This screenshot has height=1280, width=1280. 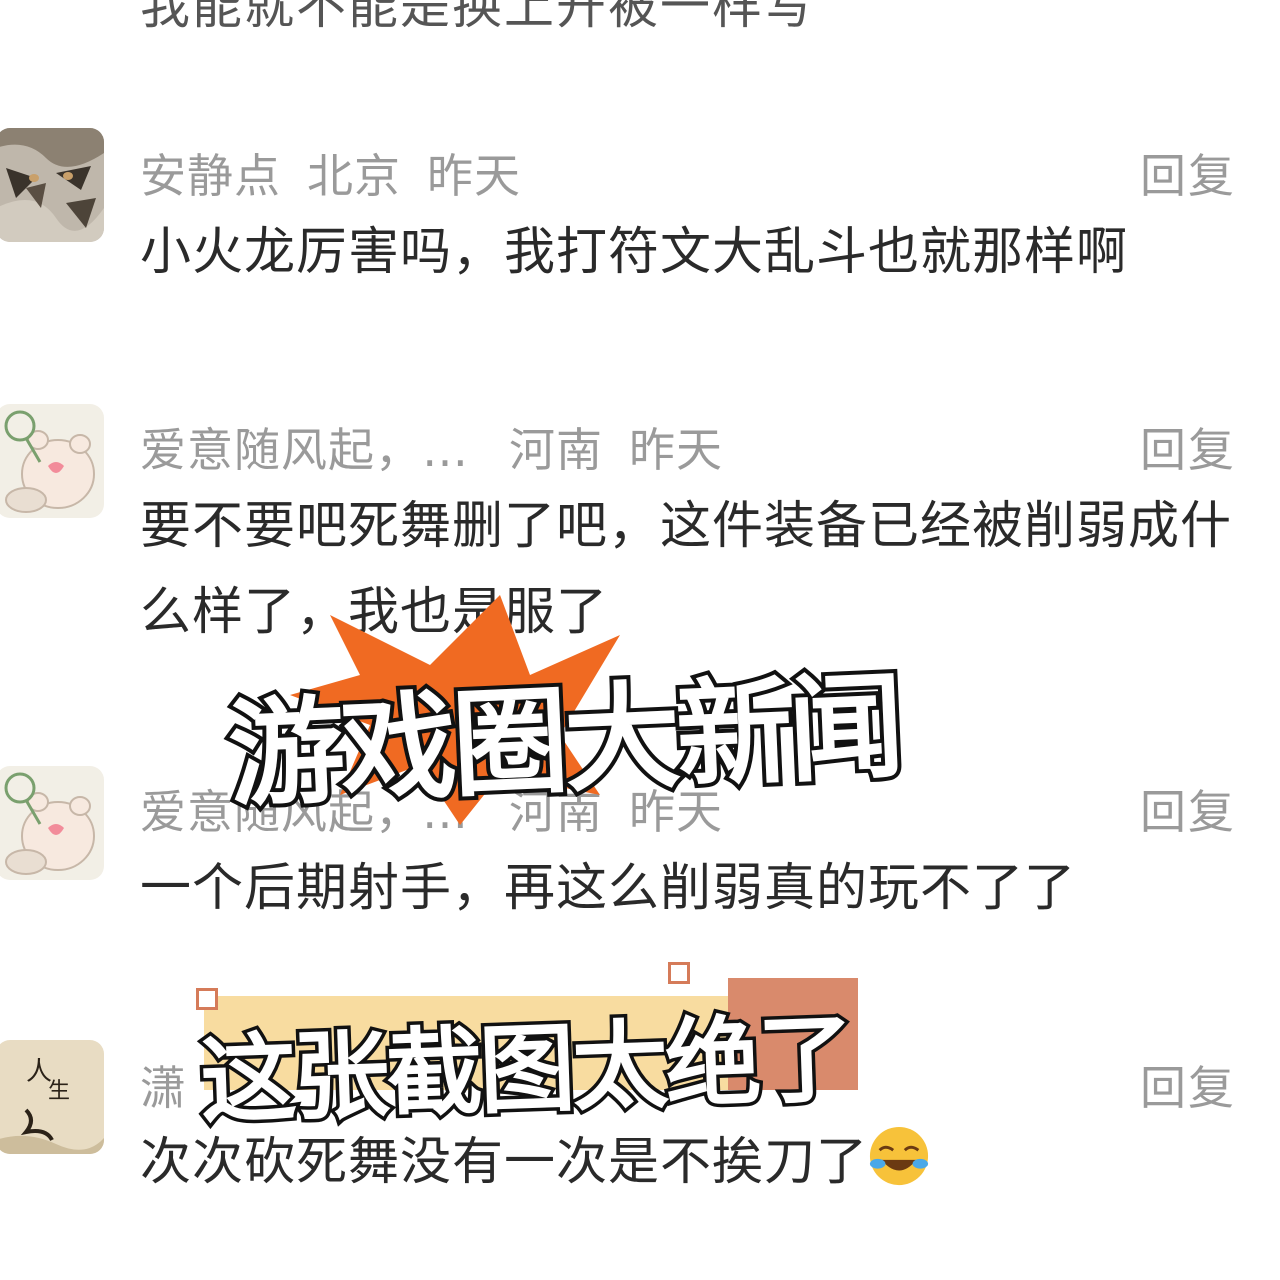 I want to click on tiger-avatar, so click(x=52, y=185).